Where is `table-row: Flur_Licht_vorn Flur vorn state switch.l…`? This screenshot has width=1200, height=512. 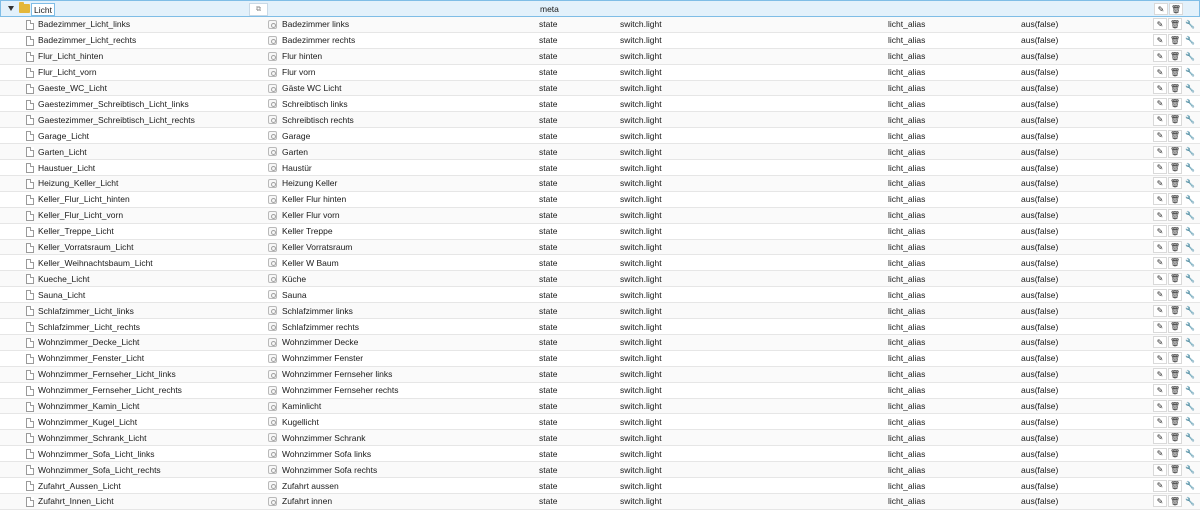 table-row: Flur_Licht_vorn Flur vorn state switch.l… is located at coordinates (600, 73).